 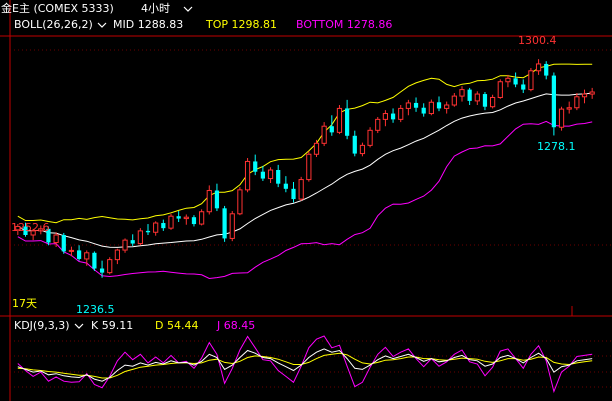 I want to click on kdj-legend-d: D 54.44, so click(x=176, y=325).